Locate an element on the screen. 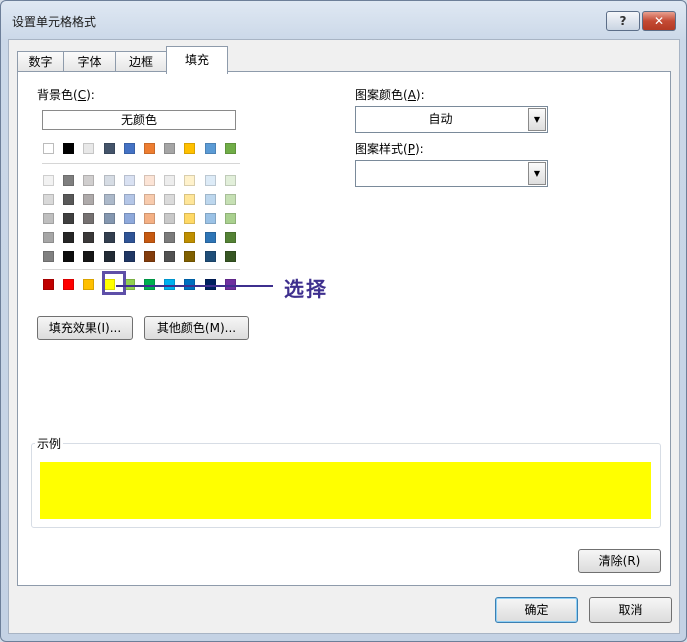  close-icon: ✕ is located at coordinates (659, 21).